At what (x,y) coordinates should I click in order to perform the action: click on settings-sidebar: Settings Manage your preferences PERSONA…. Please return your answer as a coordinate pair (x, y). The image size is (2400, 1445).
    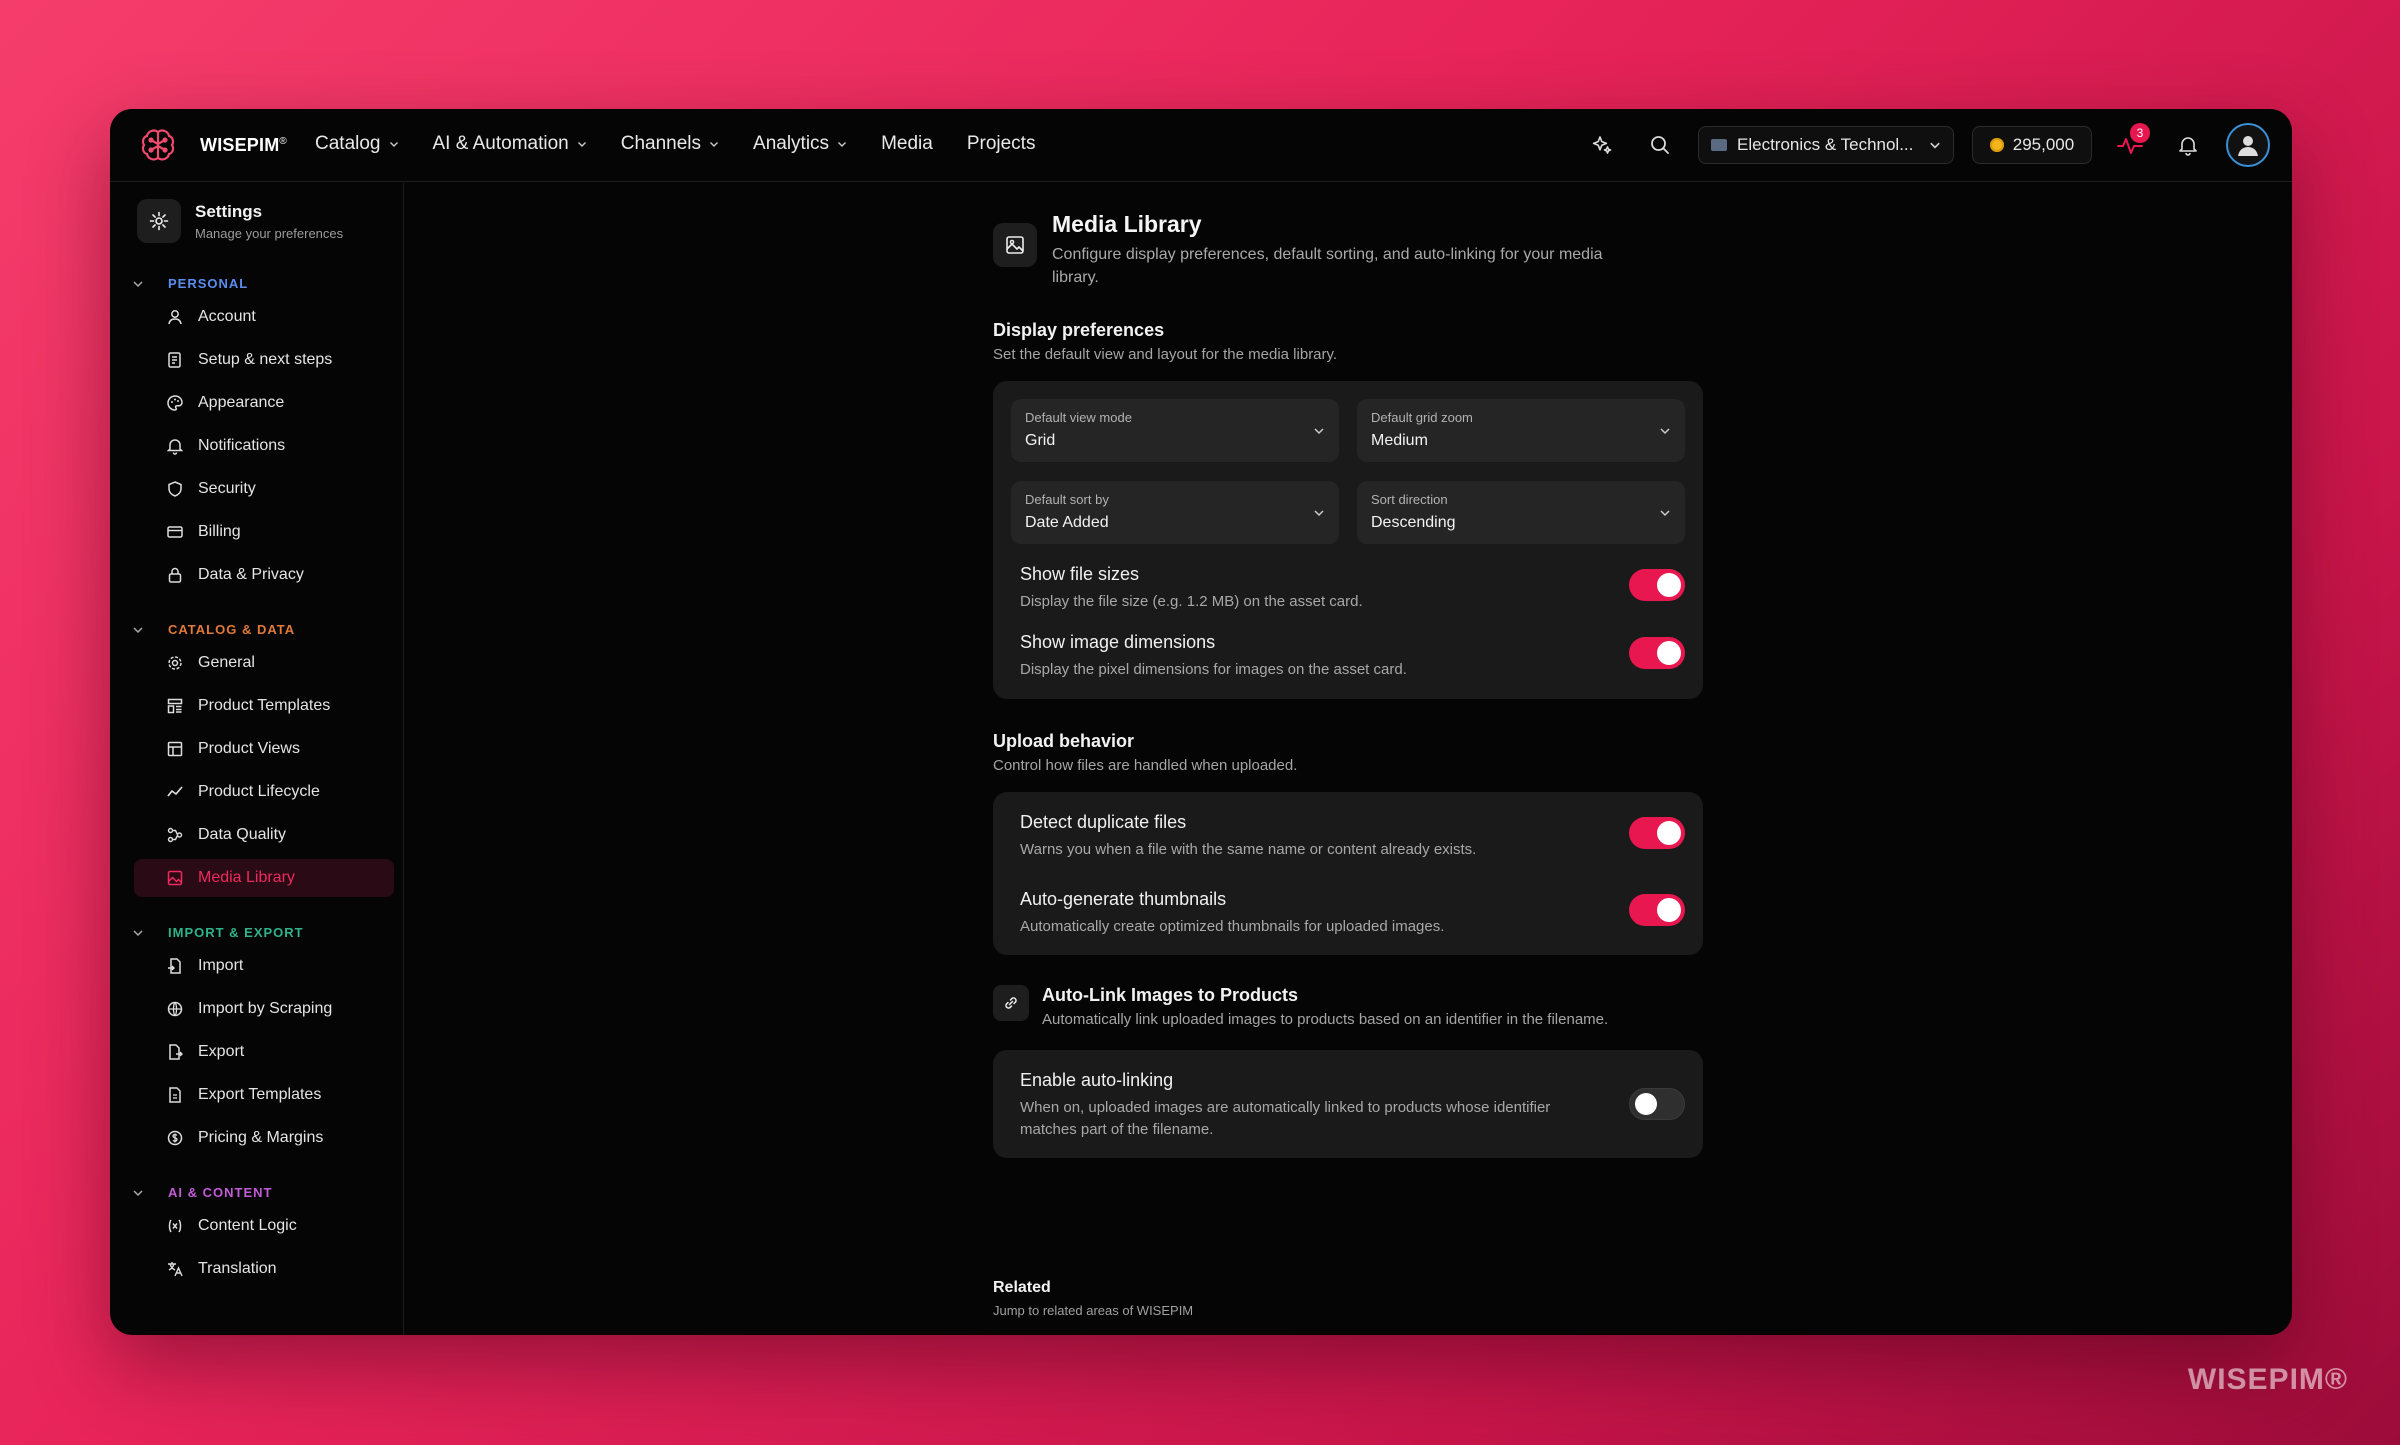
    Looking at the image, I should click on (257, 759).